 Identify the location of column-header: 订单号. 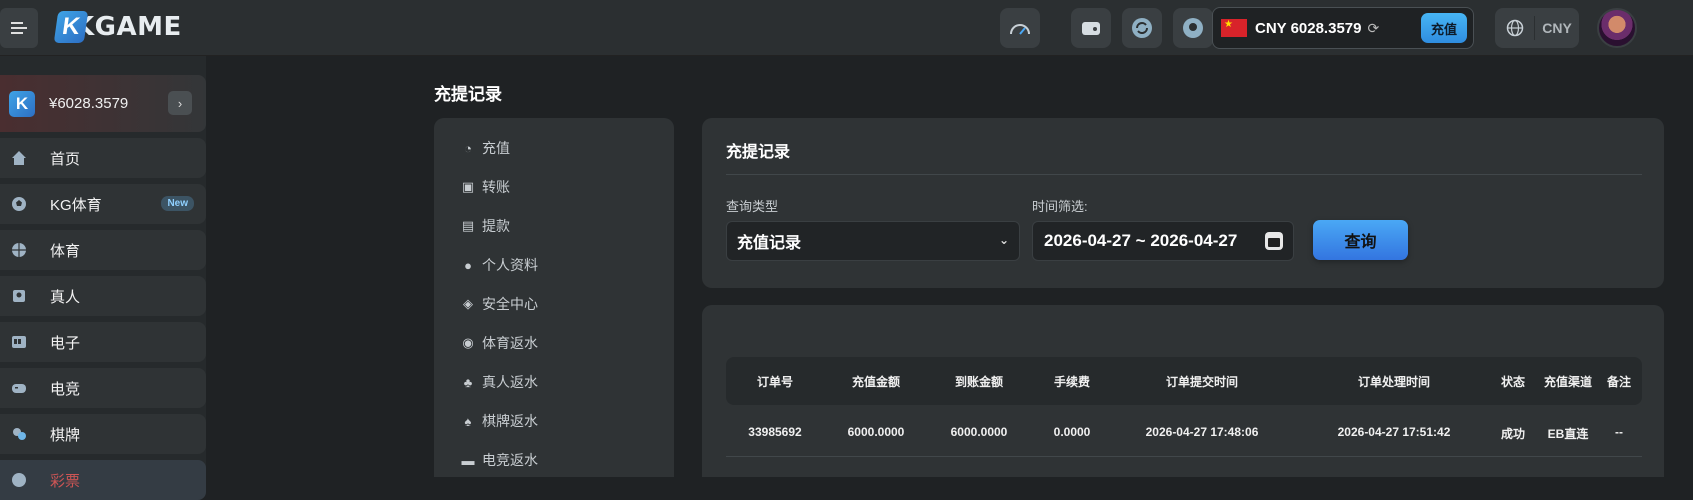
(775, 382).